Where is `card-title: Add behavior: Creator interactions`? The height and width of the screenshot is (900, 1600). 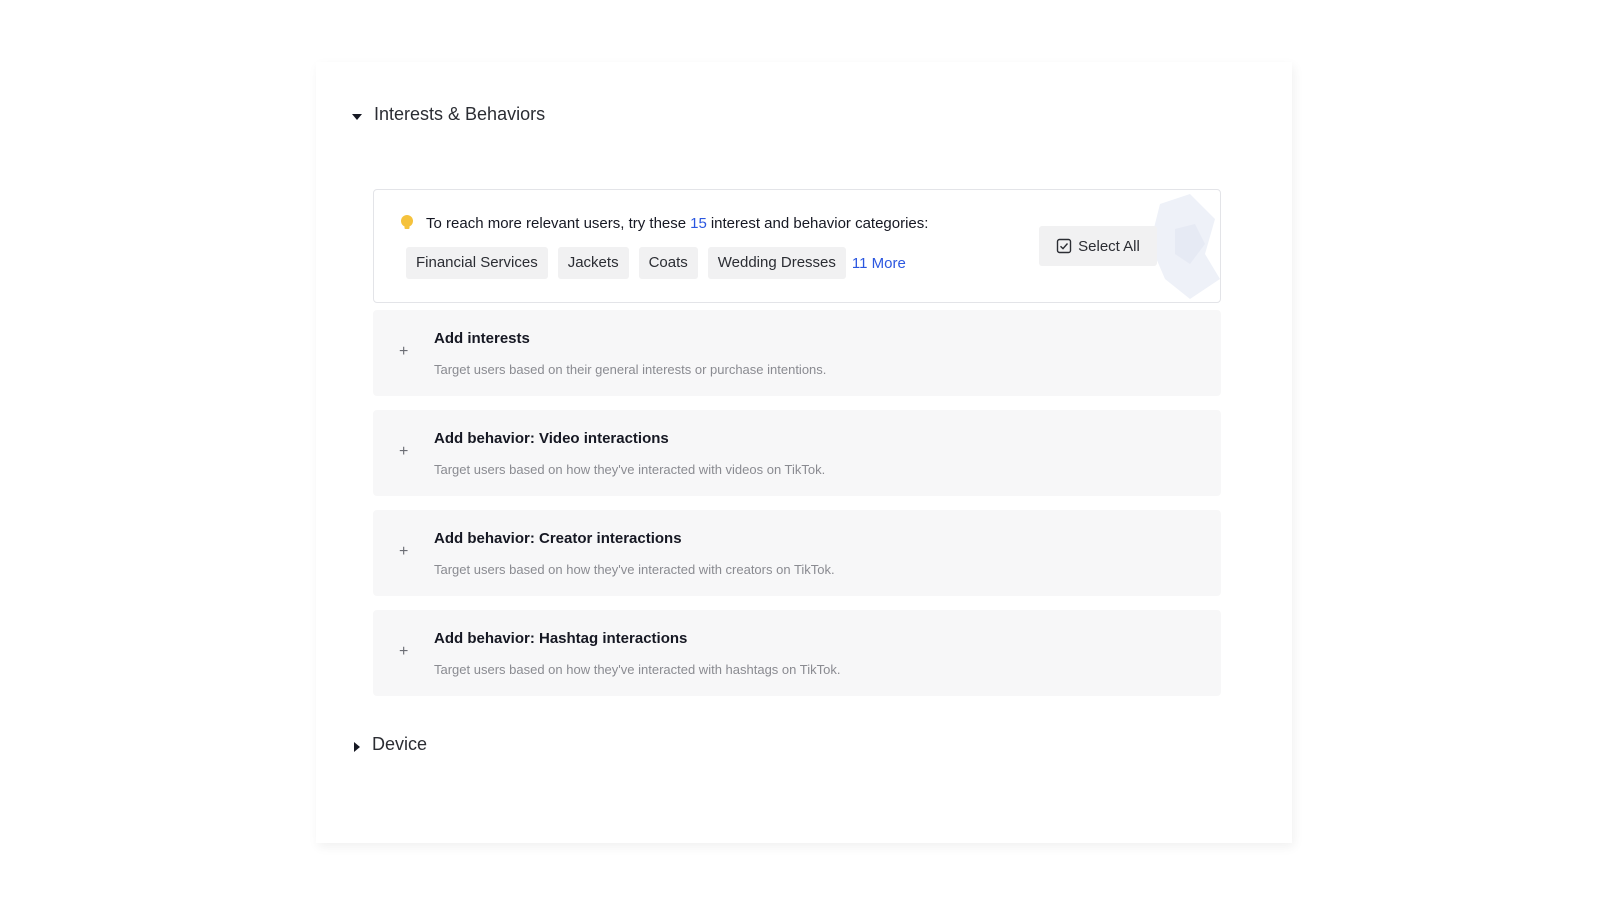
card-title: Add behavior: Creator interactions is located at coordinates (558, 538).